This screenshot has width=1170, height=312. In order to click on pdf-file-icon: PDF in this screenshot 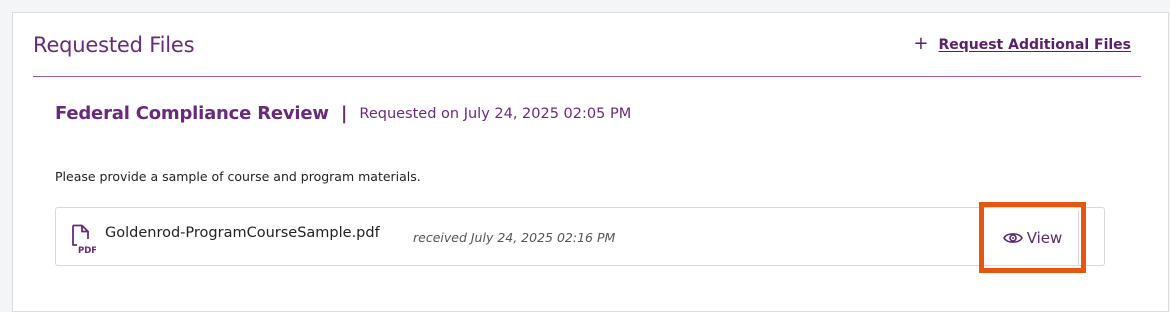, I will do `click(83, 240)`.